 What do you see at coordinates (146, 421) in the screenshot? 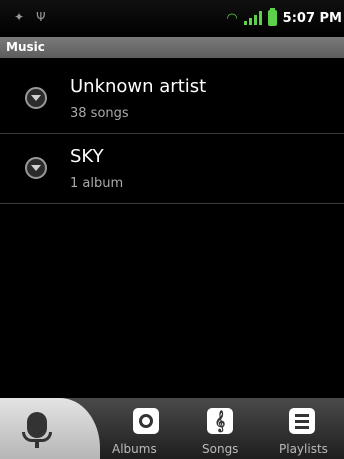
I see `album-disc-icon` at bounding box center [146, 421].